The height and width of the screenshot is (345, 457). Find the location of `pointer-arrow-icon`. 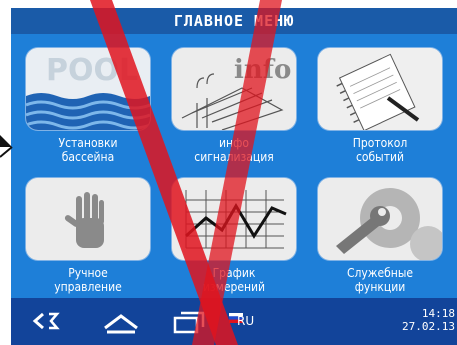

pointer-arrow-icon is located at coordinates (6, 146).